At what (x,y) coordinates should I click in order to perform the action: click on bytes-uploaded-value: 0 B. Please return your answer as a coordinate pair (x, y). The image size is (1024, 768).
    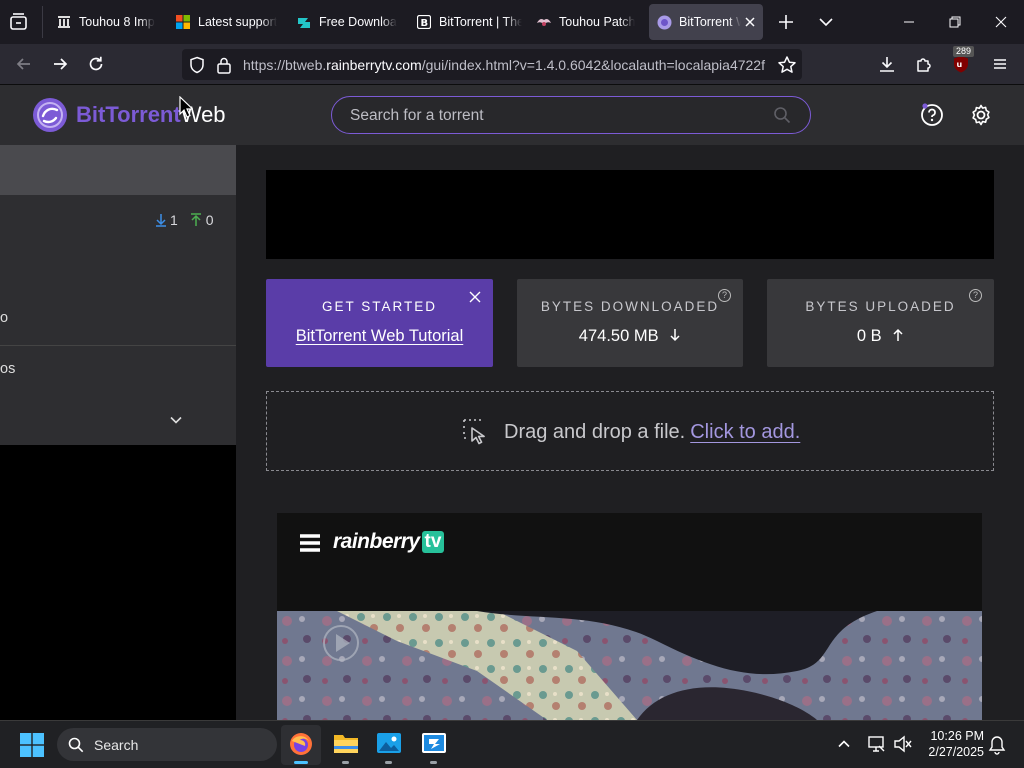
    Looking at the image, I should click on (880, 336).